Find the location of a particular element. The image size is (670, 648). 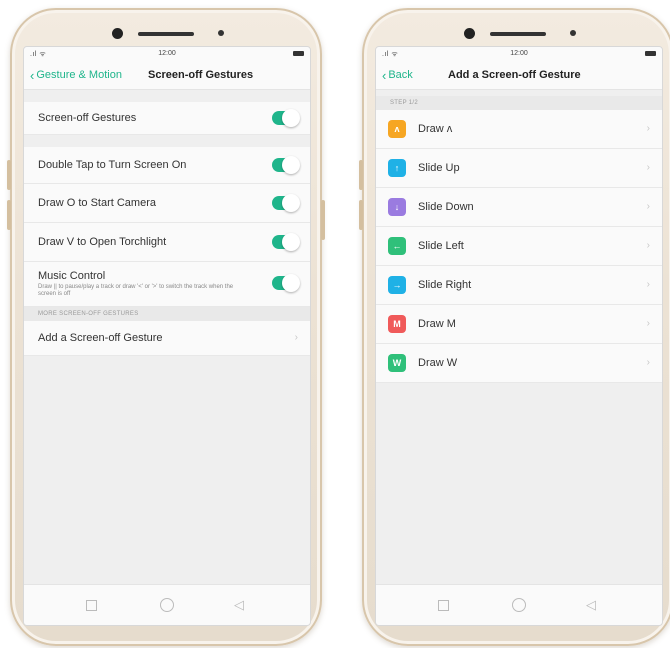

draw-v-toggle is located at coordinates (286, 242).